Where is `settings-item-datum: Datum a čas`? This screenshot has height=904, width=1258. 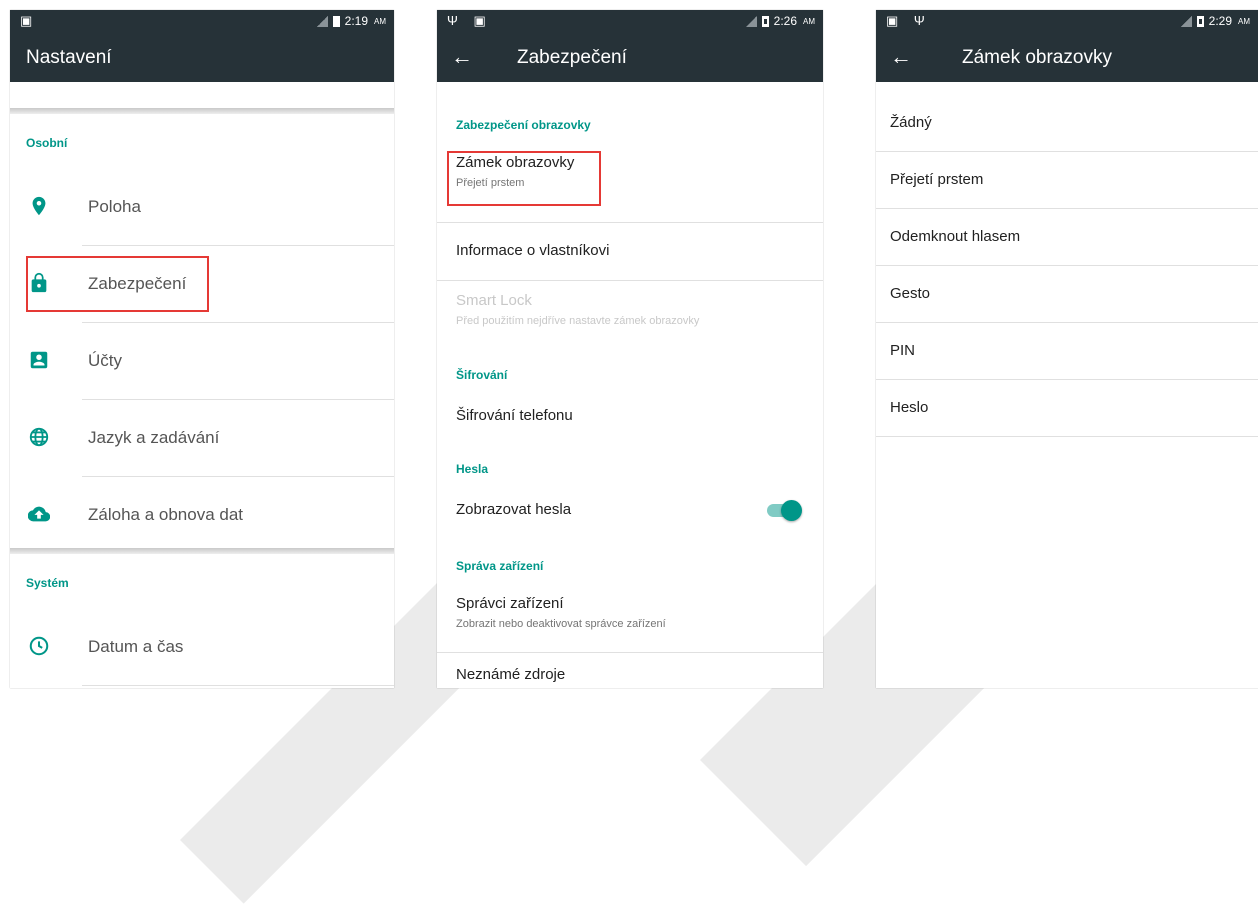
settings-item-datum: Datum a čas is located at coordinates (202, 647).